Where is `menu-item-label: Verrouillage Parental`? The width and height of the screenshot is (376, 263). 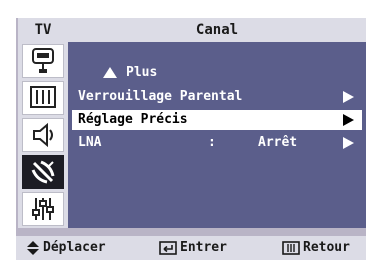 menu-item-label: Verrouillage Parental is located at coordinates (160, 96).